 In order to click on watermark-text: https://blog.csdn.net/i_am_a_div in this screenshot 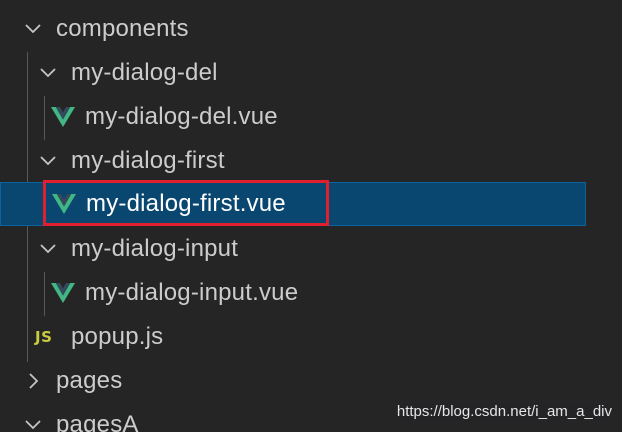, I will do `click(504, 411)`.